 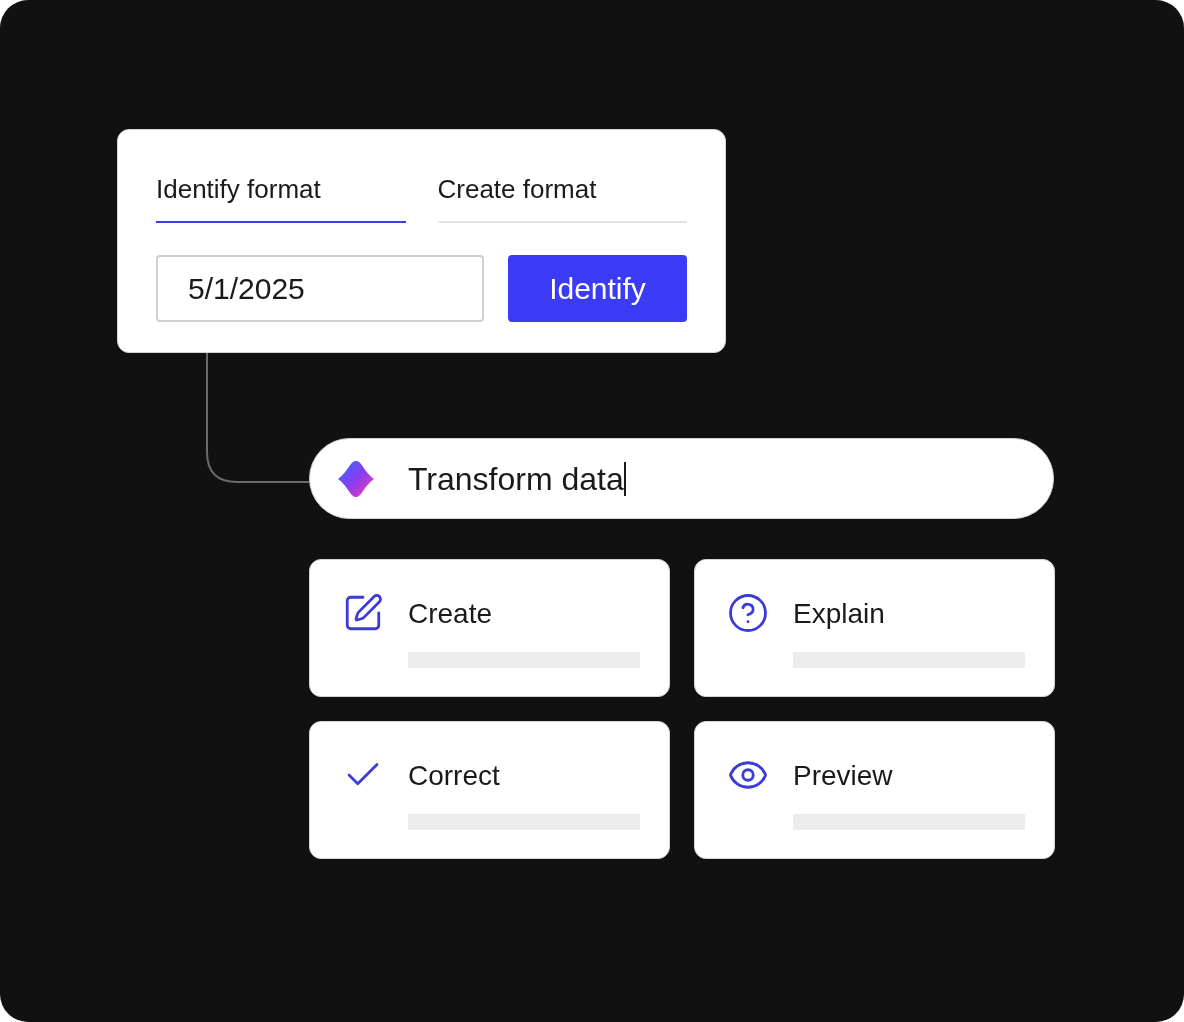 I want to click on action-card: Correct, so click(x=489, y=790).